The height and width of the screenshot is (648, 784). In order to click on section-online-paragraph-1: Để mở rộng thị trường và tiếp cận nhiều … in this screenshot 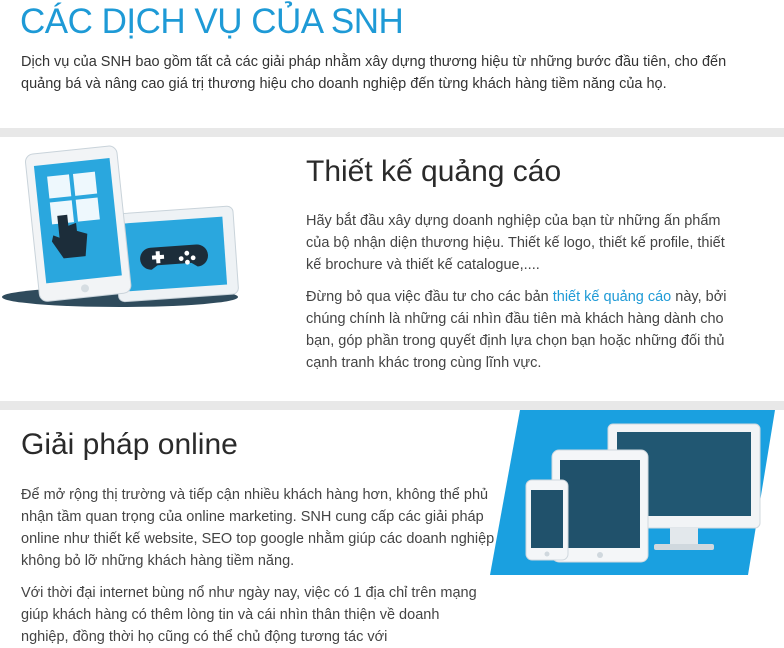, I will do `click(258, 528)`.